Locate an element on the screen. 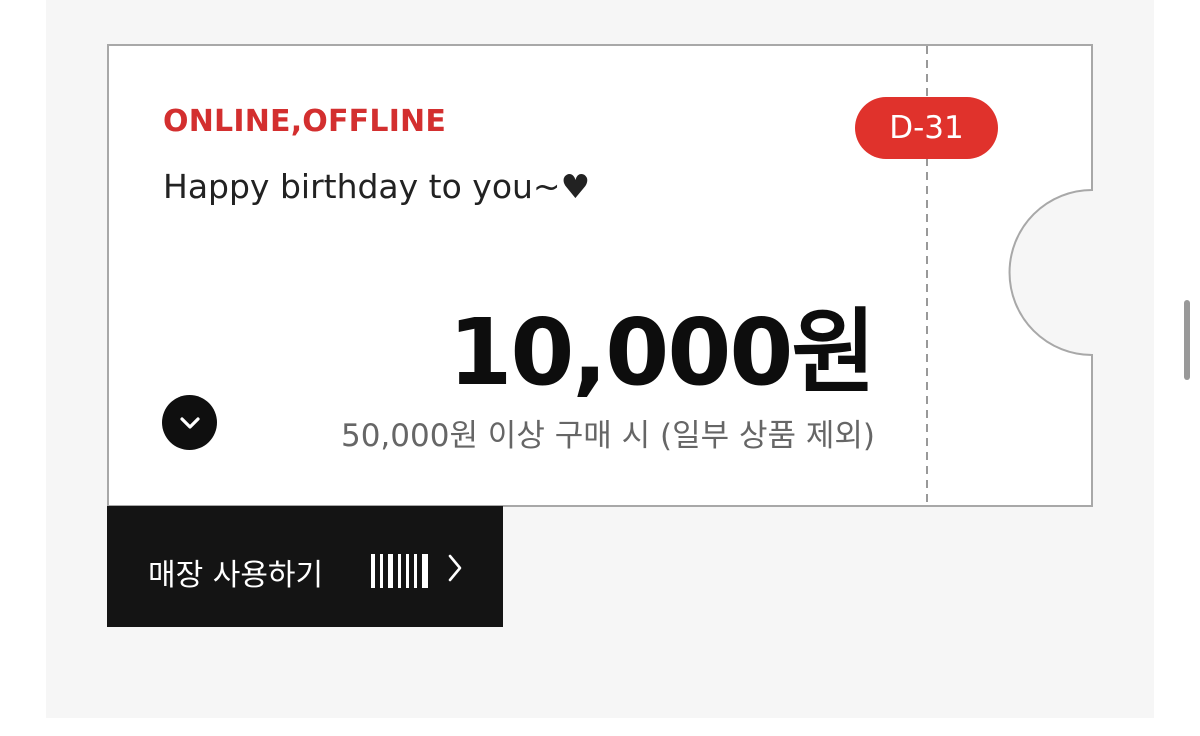  expand-details-button is located at coordinates (189, 422).